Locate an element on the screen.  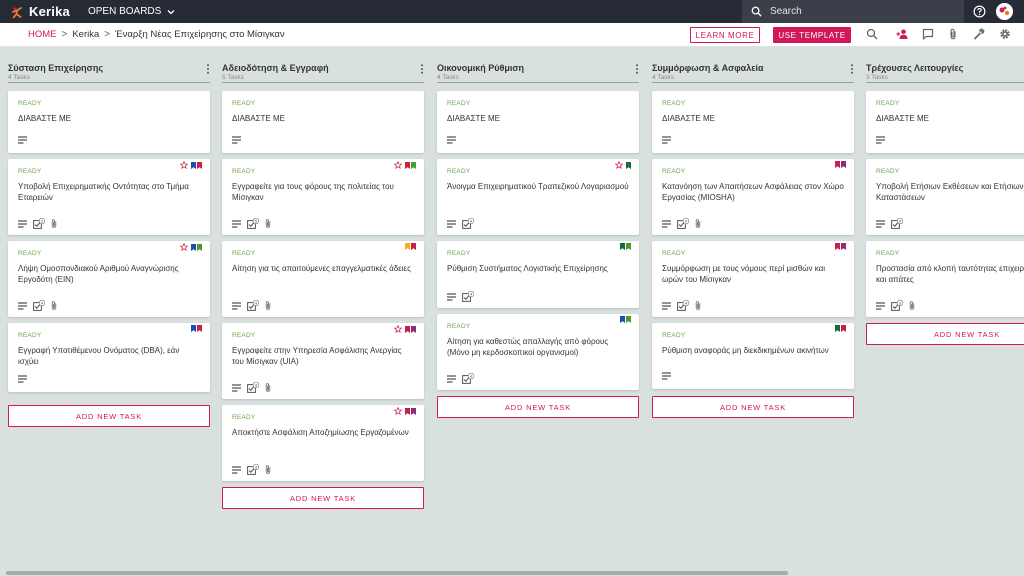
wrench-icon is located at coordinates (979, 34).